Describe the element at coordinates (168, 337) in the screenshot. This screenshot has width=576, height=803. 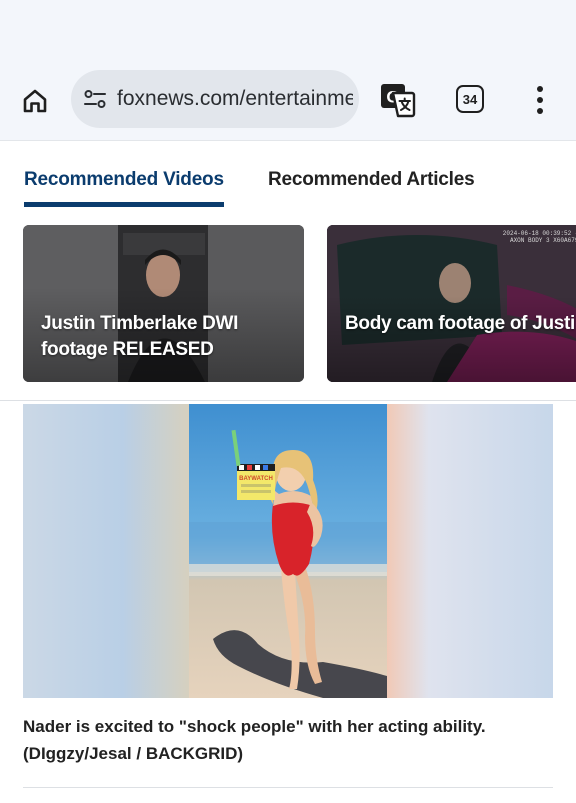
I see `video-title: Justin Timberlake DWI footage RELEASED` at that location.